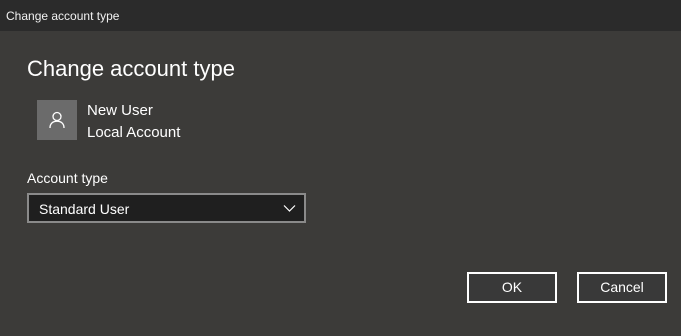 The width and height of the screenshot is (681, 336). I want to click on window-title: Change account type, so click(63, 16).